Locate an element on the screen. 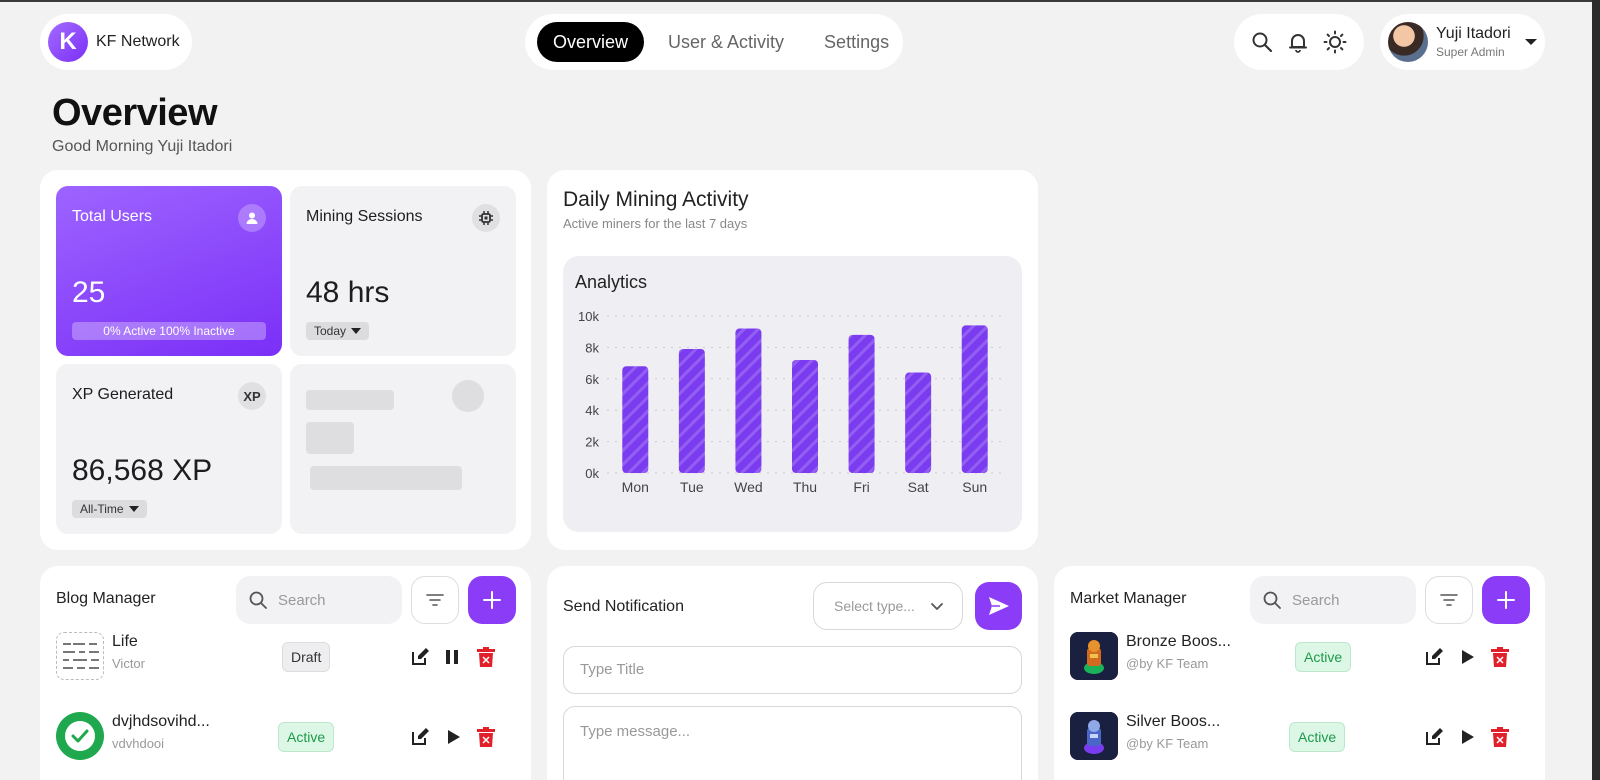  y-tick-label: 8k is located at coordinates (592, 347).